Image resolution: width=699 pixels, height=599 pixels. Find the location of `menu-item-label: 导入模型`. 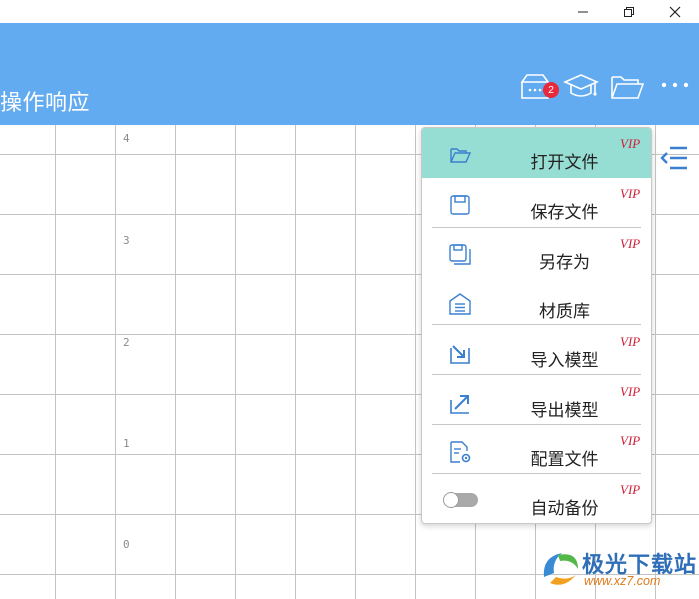

menu-item-label: 导入模型 is located at coordinates (564, 361).